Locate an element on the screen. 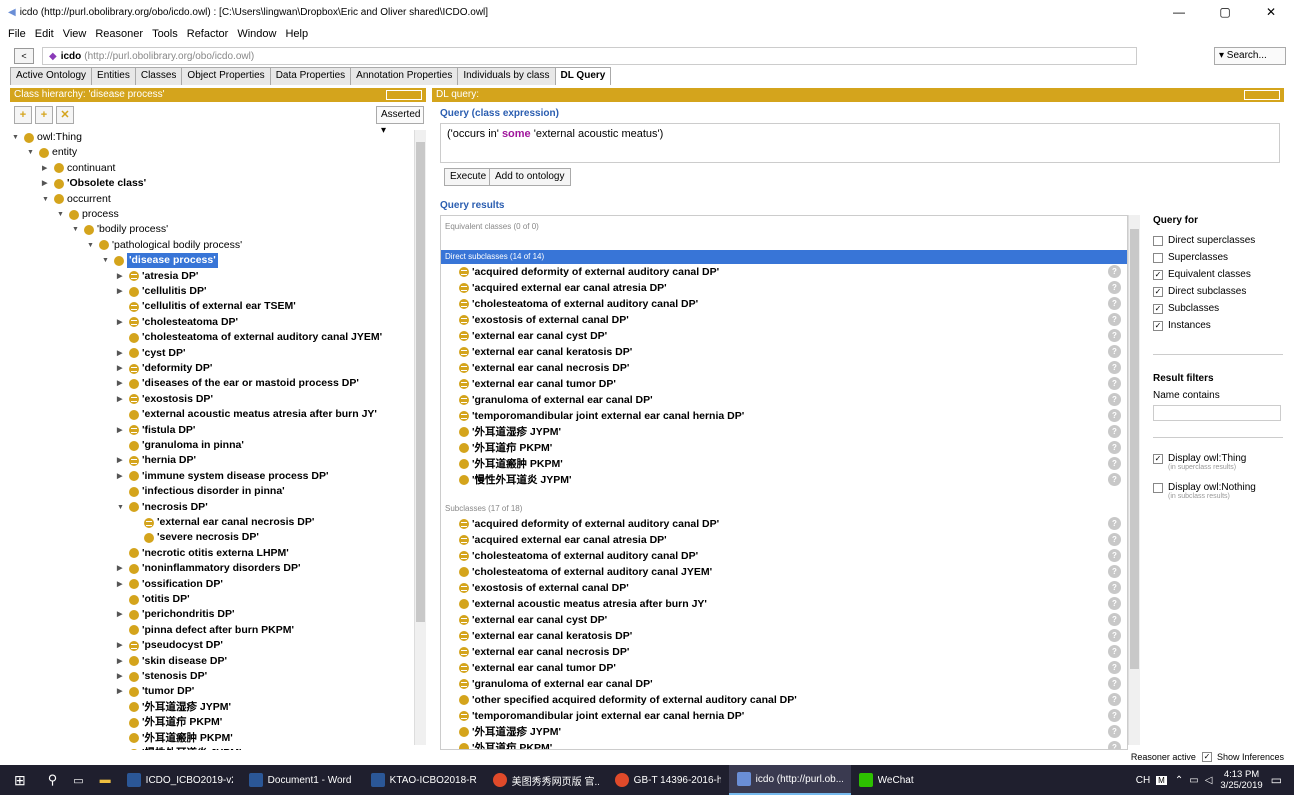 Image resolution: width=1294 pixels, height=795 pixels. tree-node: '慢性外耳道炎 JYPM' is located at coordinates (179, 748).